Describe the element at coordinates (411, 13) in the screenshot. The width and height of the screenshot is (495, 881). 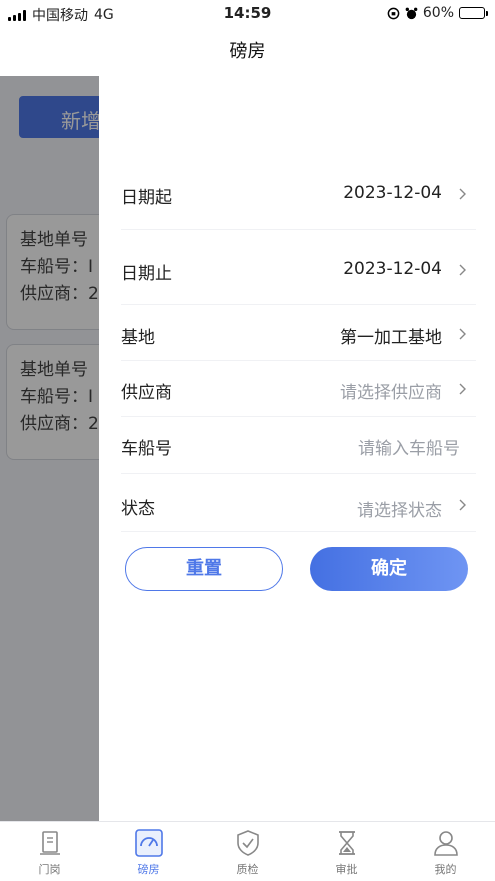
I see `alarm-icon` at that location.